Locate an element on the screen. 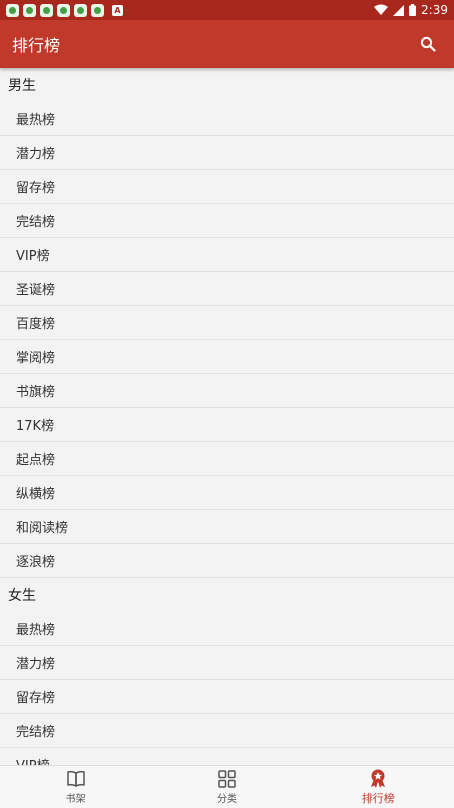  nav-item-ranking: 排行榜 is located at coordinates (378, 787).